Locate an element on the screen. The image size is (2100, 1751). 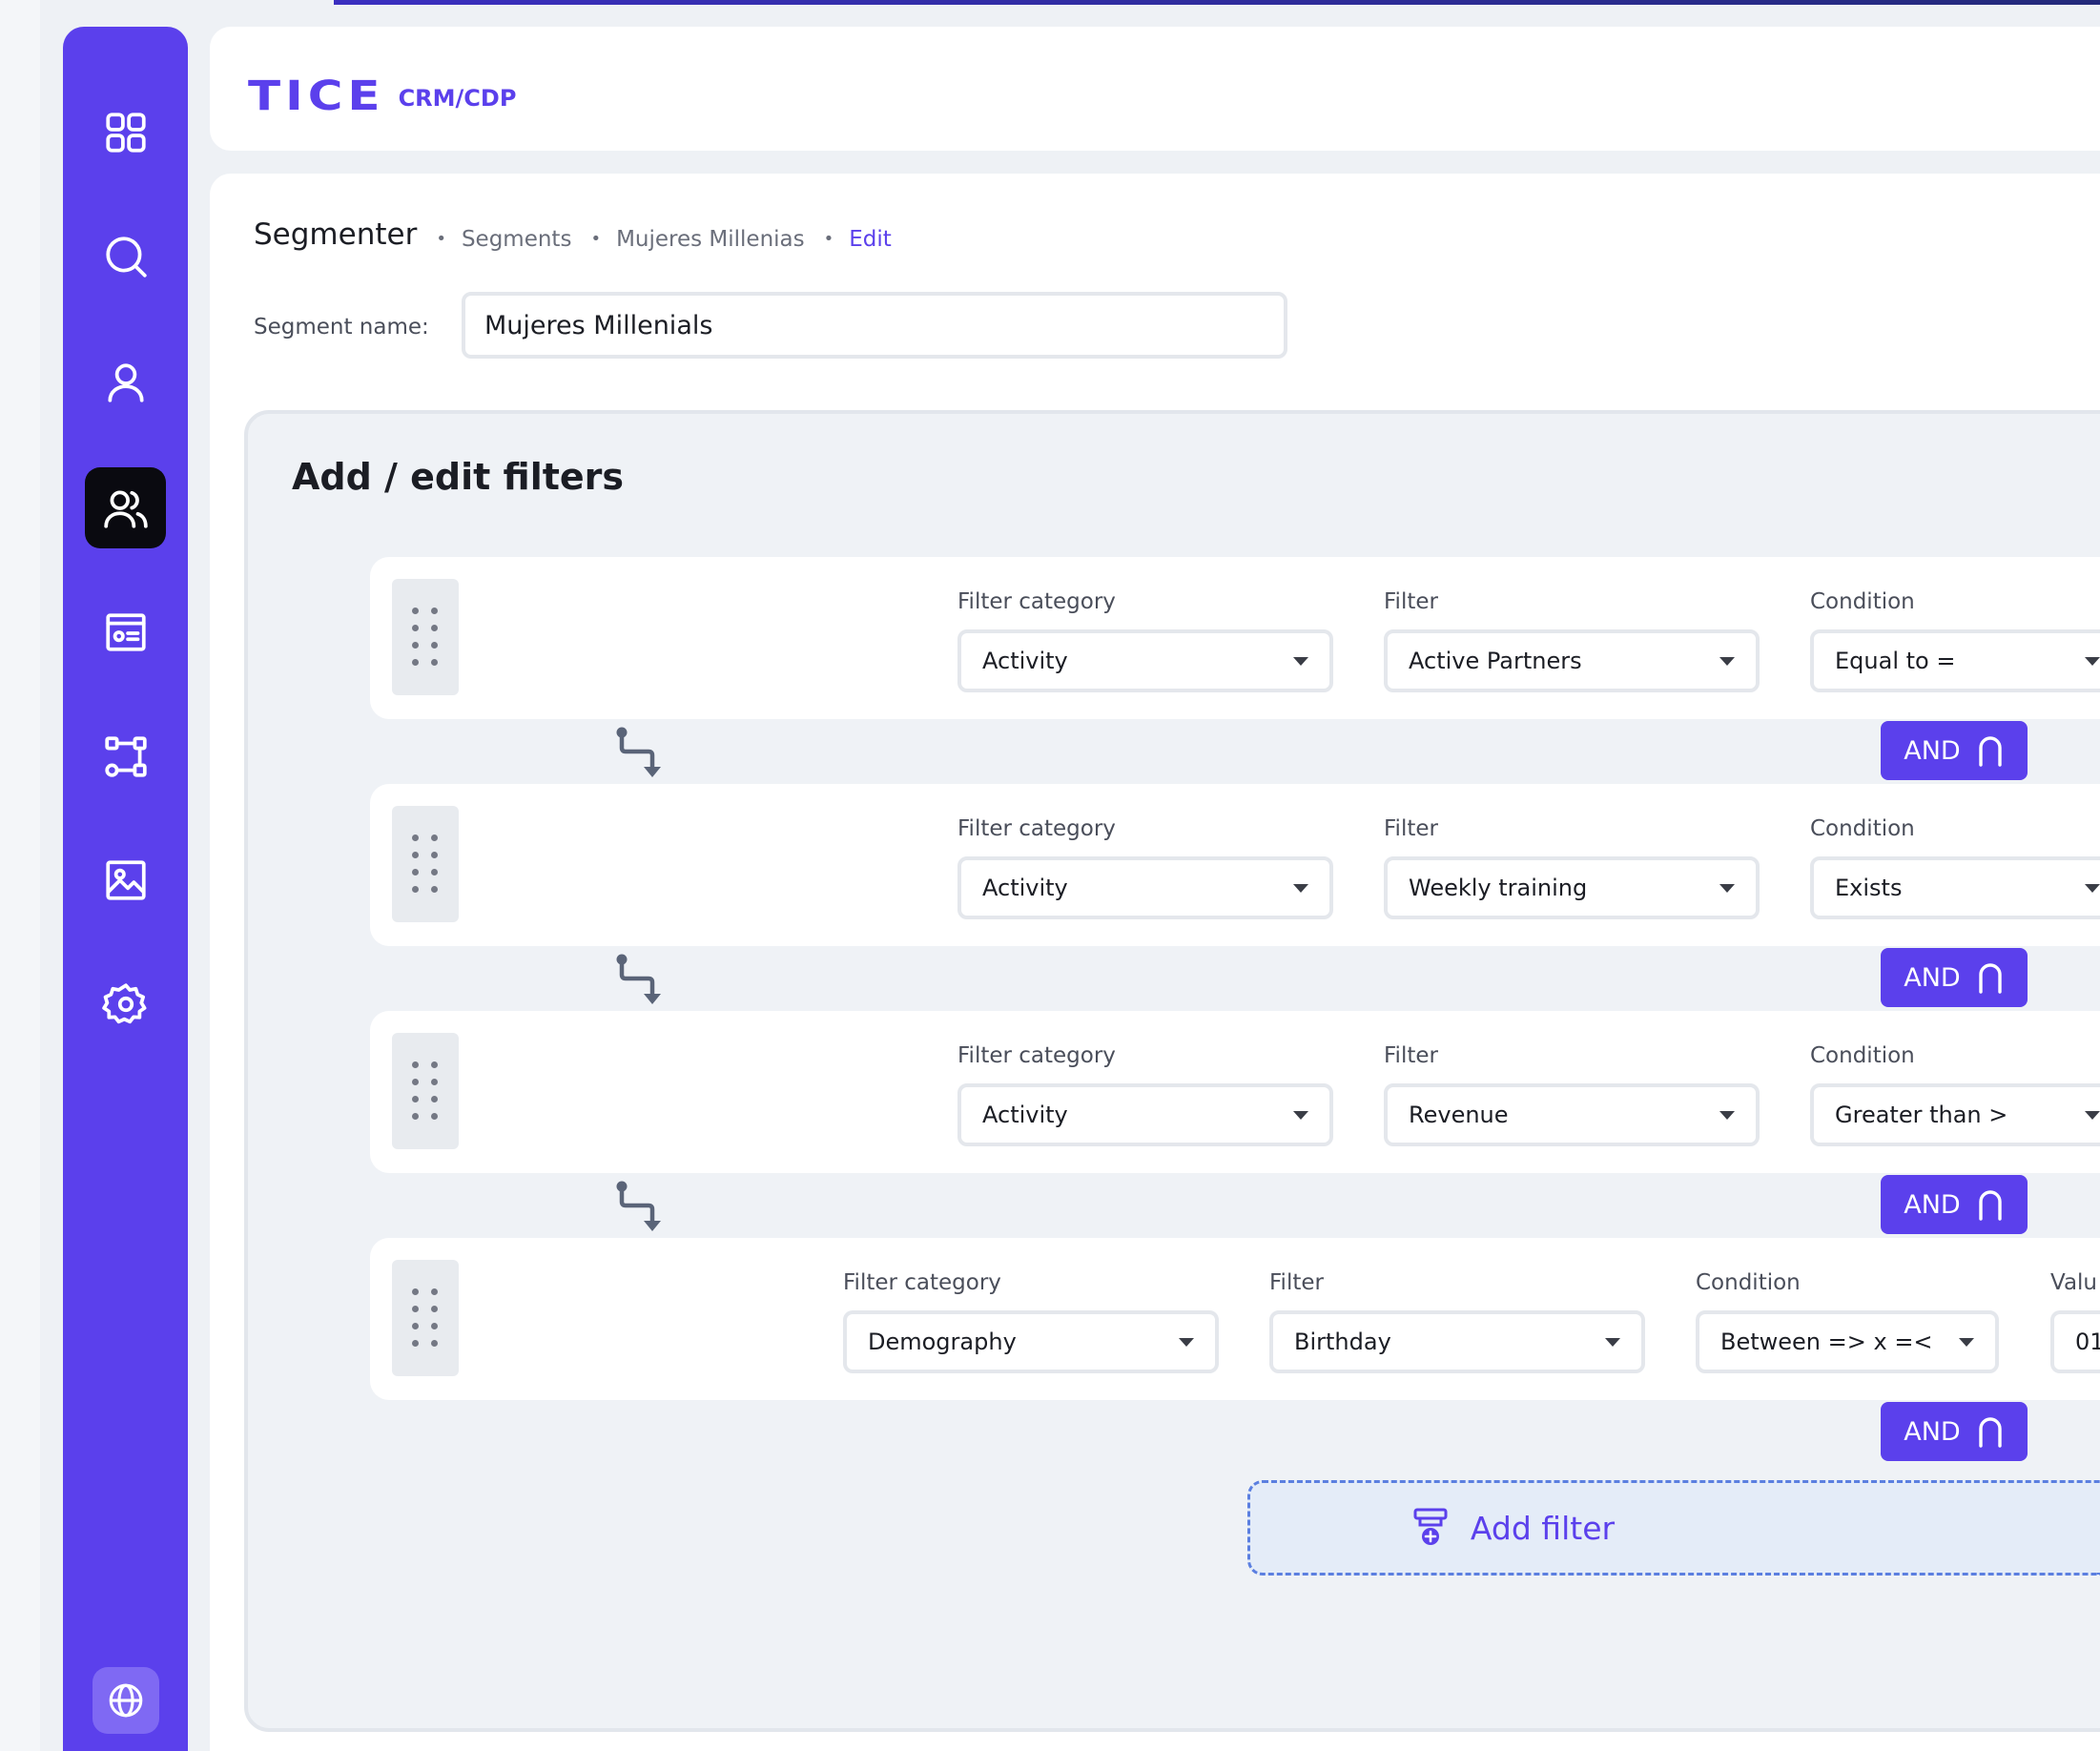
value-field: Valu 01 is located at coordinates (2075, 1321).